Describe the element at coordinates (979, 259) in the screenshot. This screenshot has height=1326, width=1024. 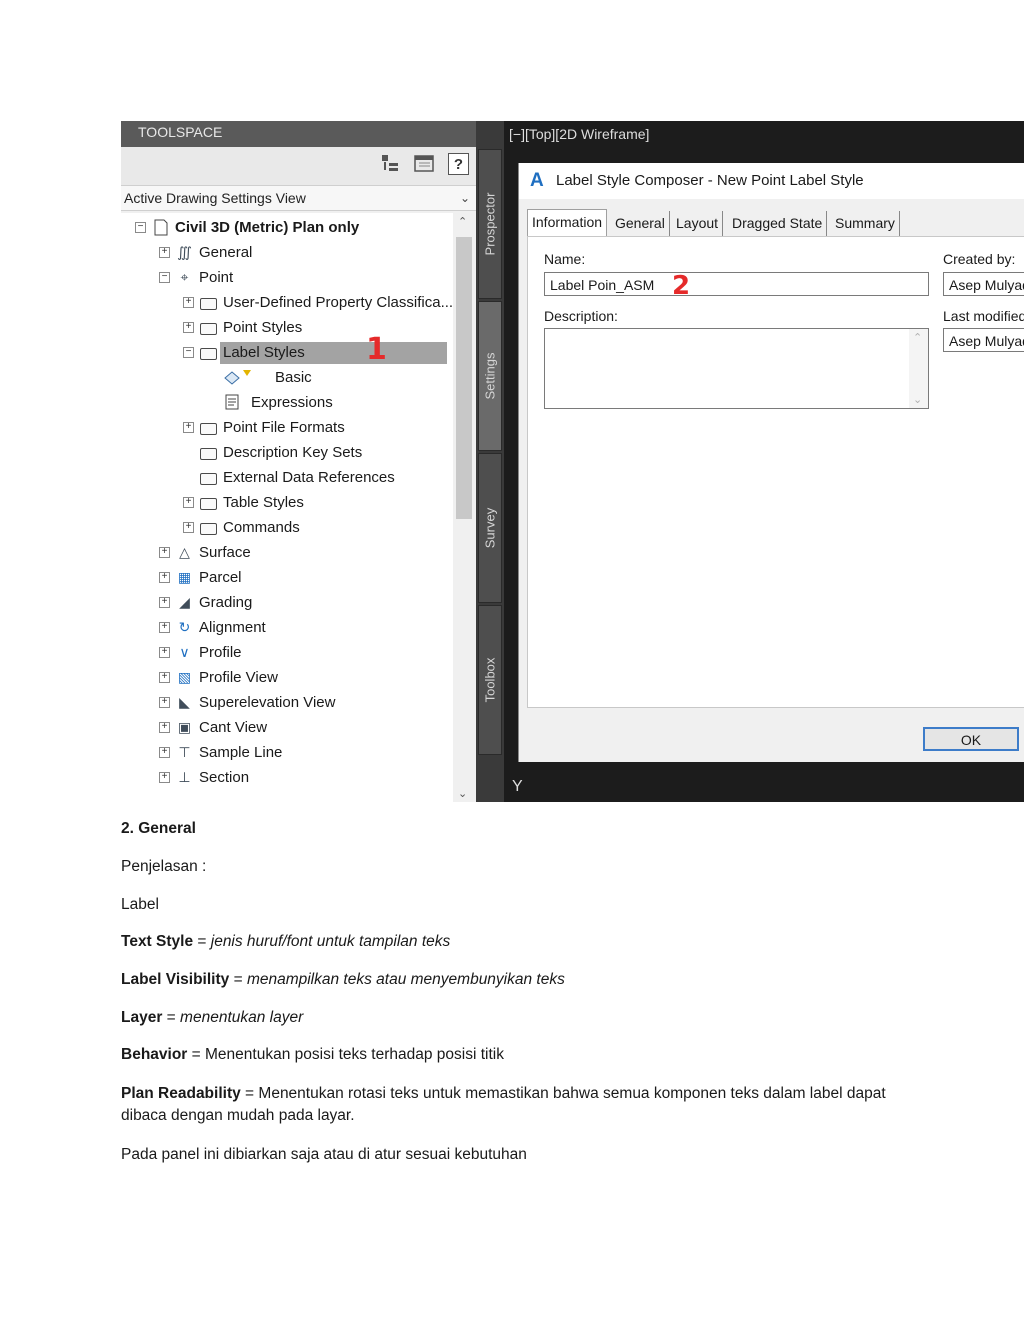
I see `created-by-label: Created by:` at that location.